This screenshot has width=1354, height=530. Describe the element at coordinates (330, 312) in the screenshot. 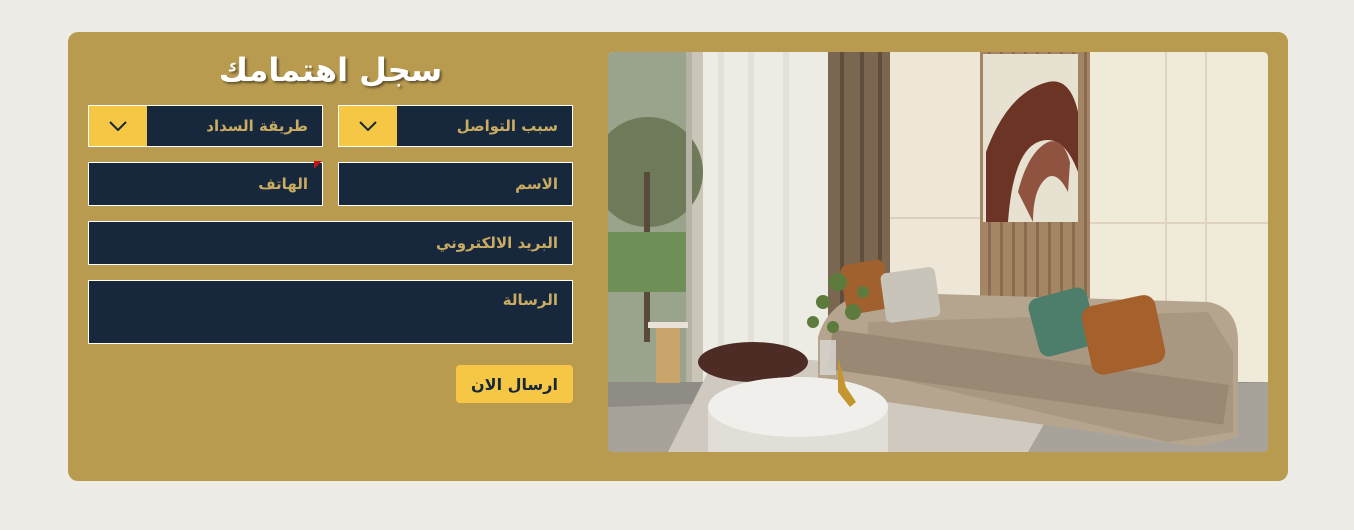

I see `message-field: الرسالة` at that location.